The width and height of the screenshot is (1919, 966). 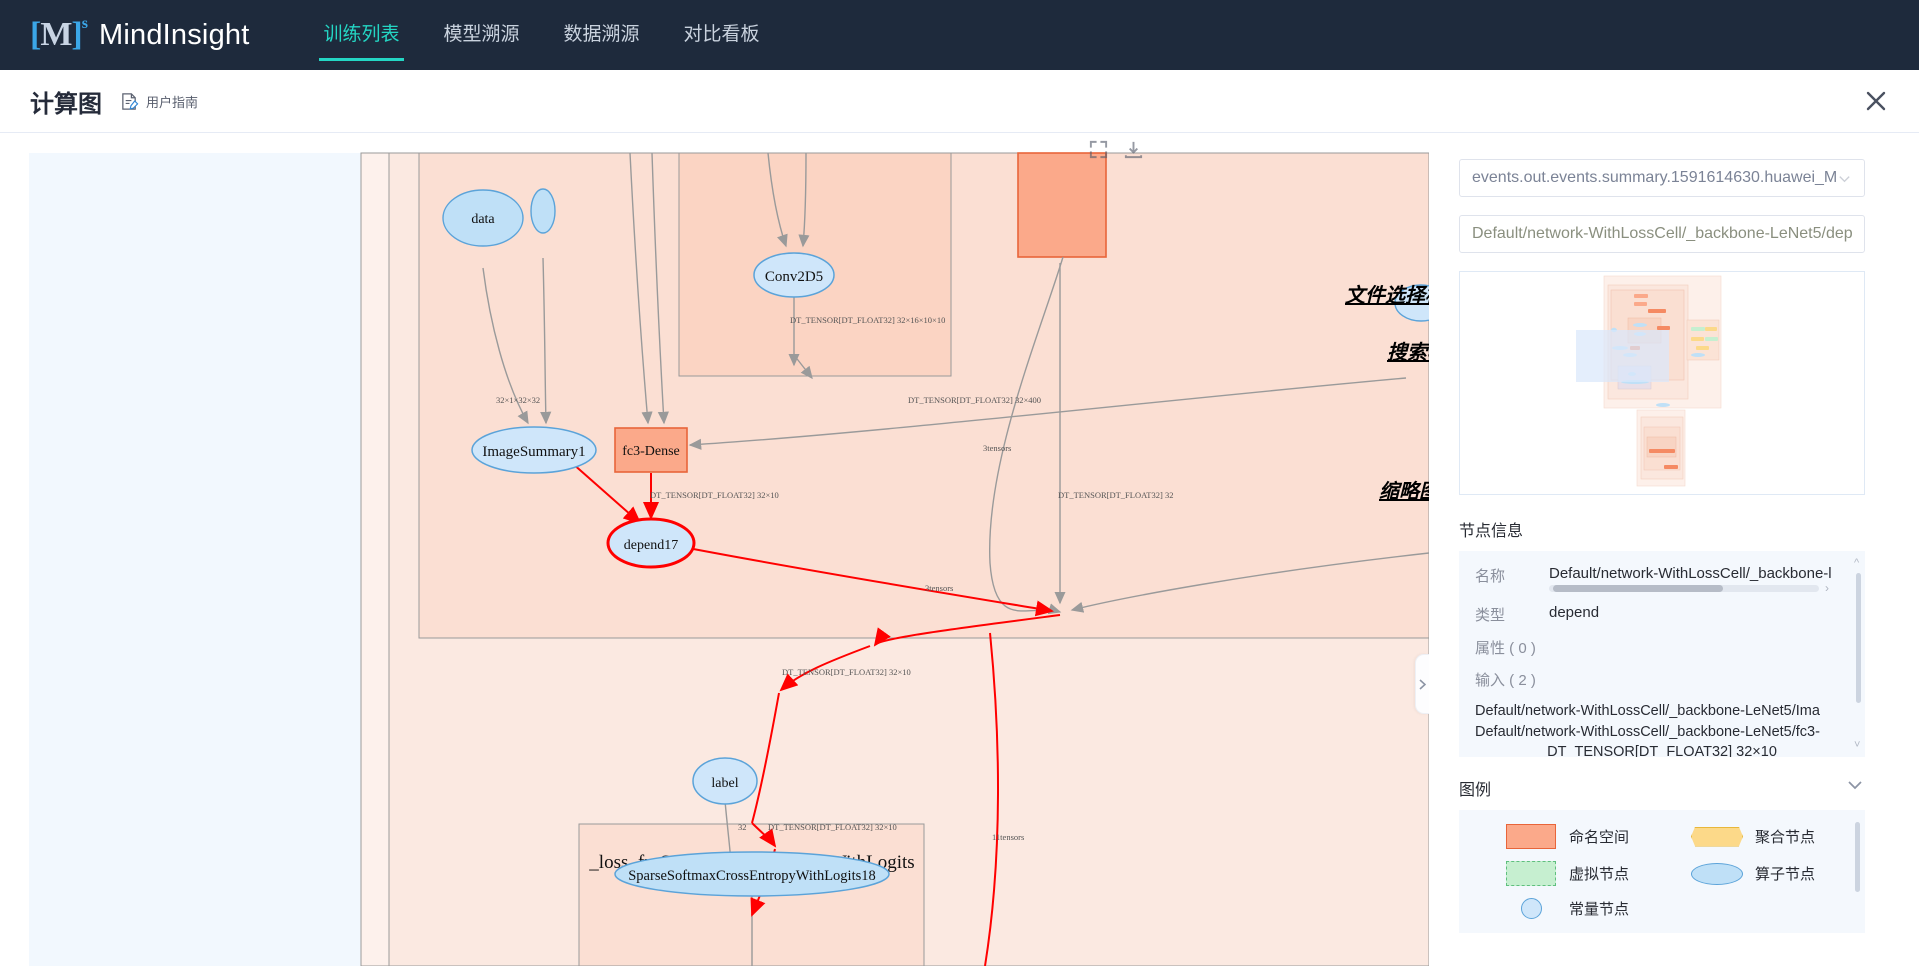 I want to click on legend-card: 命名空间 聚合节点 虚拟节点 算子节点 常量节点, so click(x=1662, y=871).